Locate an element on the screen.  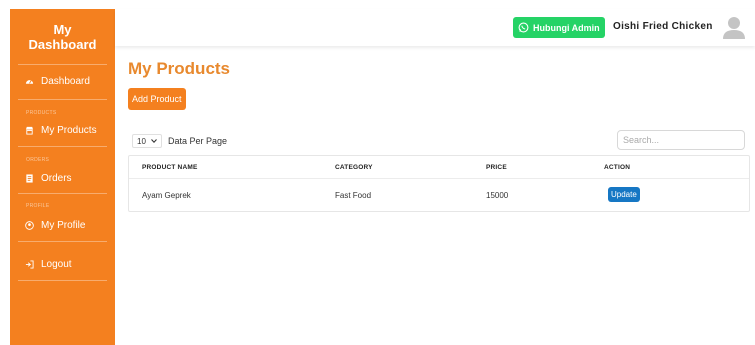
brand-title: My Dashboard is located at coordinates (62, 37).